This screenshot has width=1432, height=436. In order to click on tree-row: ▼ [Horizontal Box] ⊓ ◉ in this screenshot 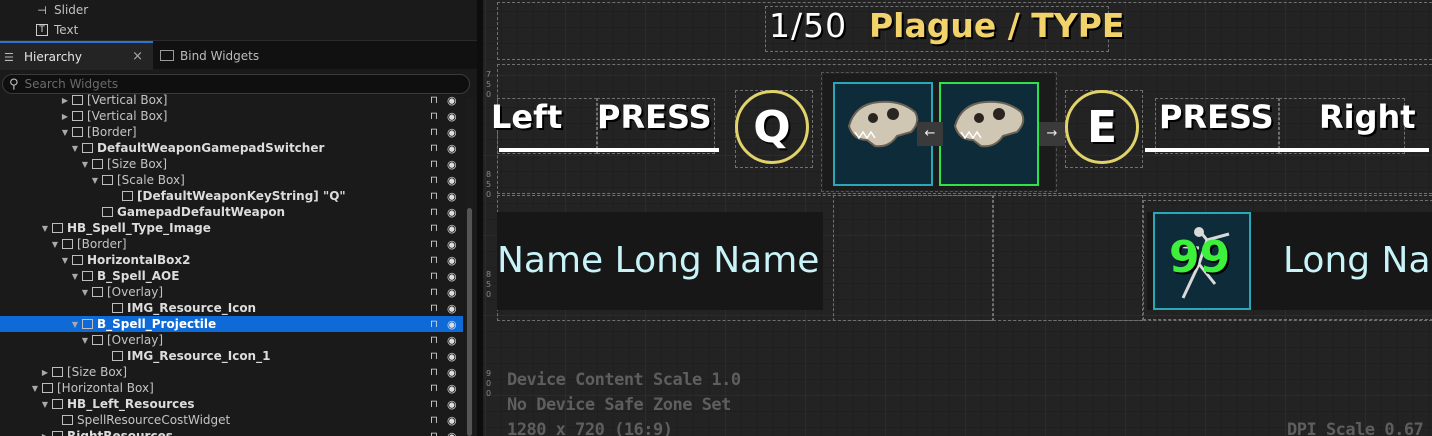, I will do `click(231, 388)`.